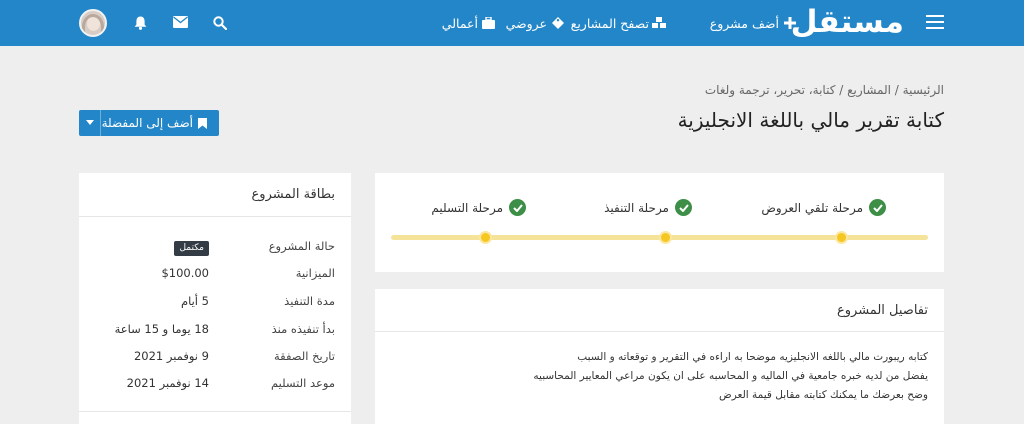 The image size is (1024, 424). I want to click on briefcase-icon, so click(488, 23).